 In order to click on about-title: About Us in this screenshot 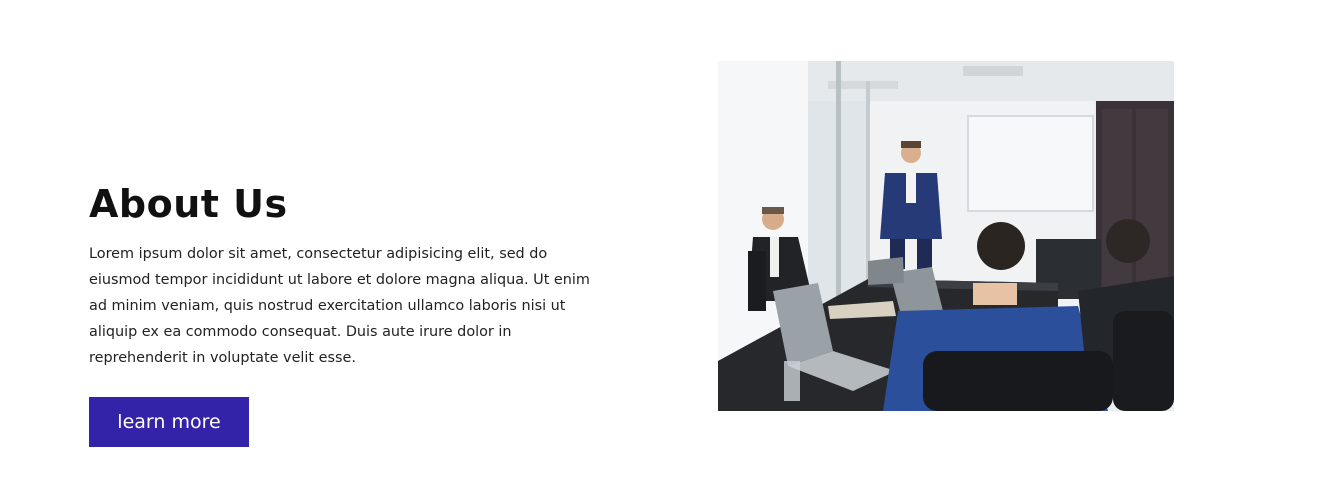, I will do `click(188, 204)`.